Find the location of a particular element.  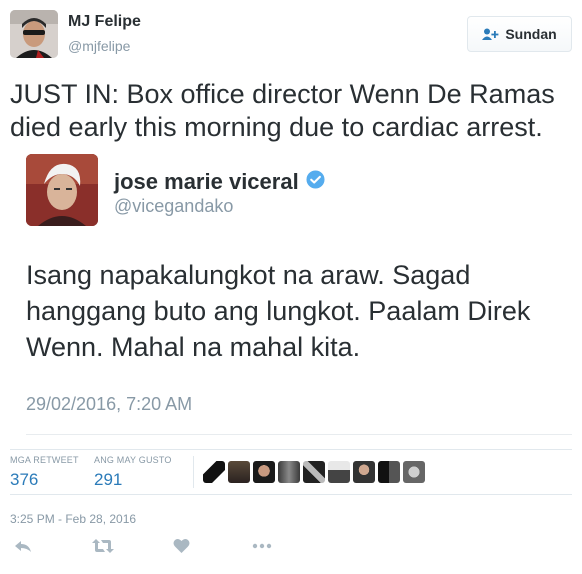

follow-button: Sundan is located at coordinates (519, 34).